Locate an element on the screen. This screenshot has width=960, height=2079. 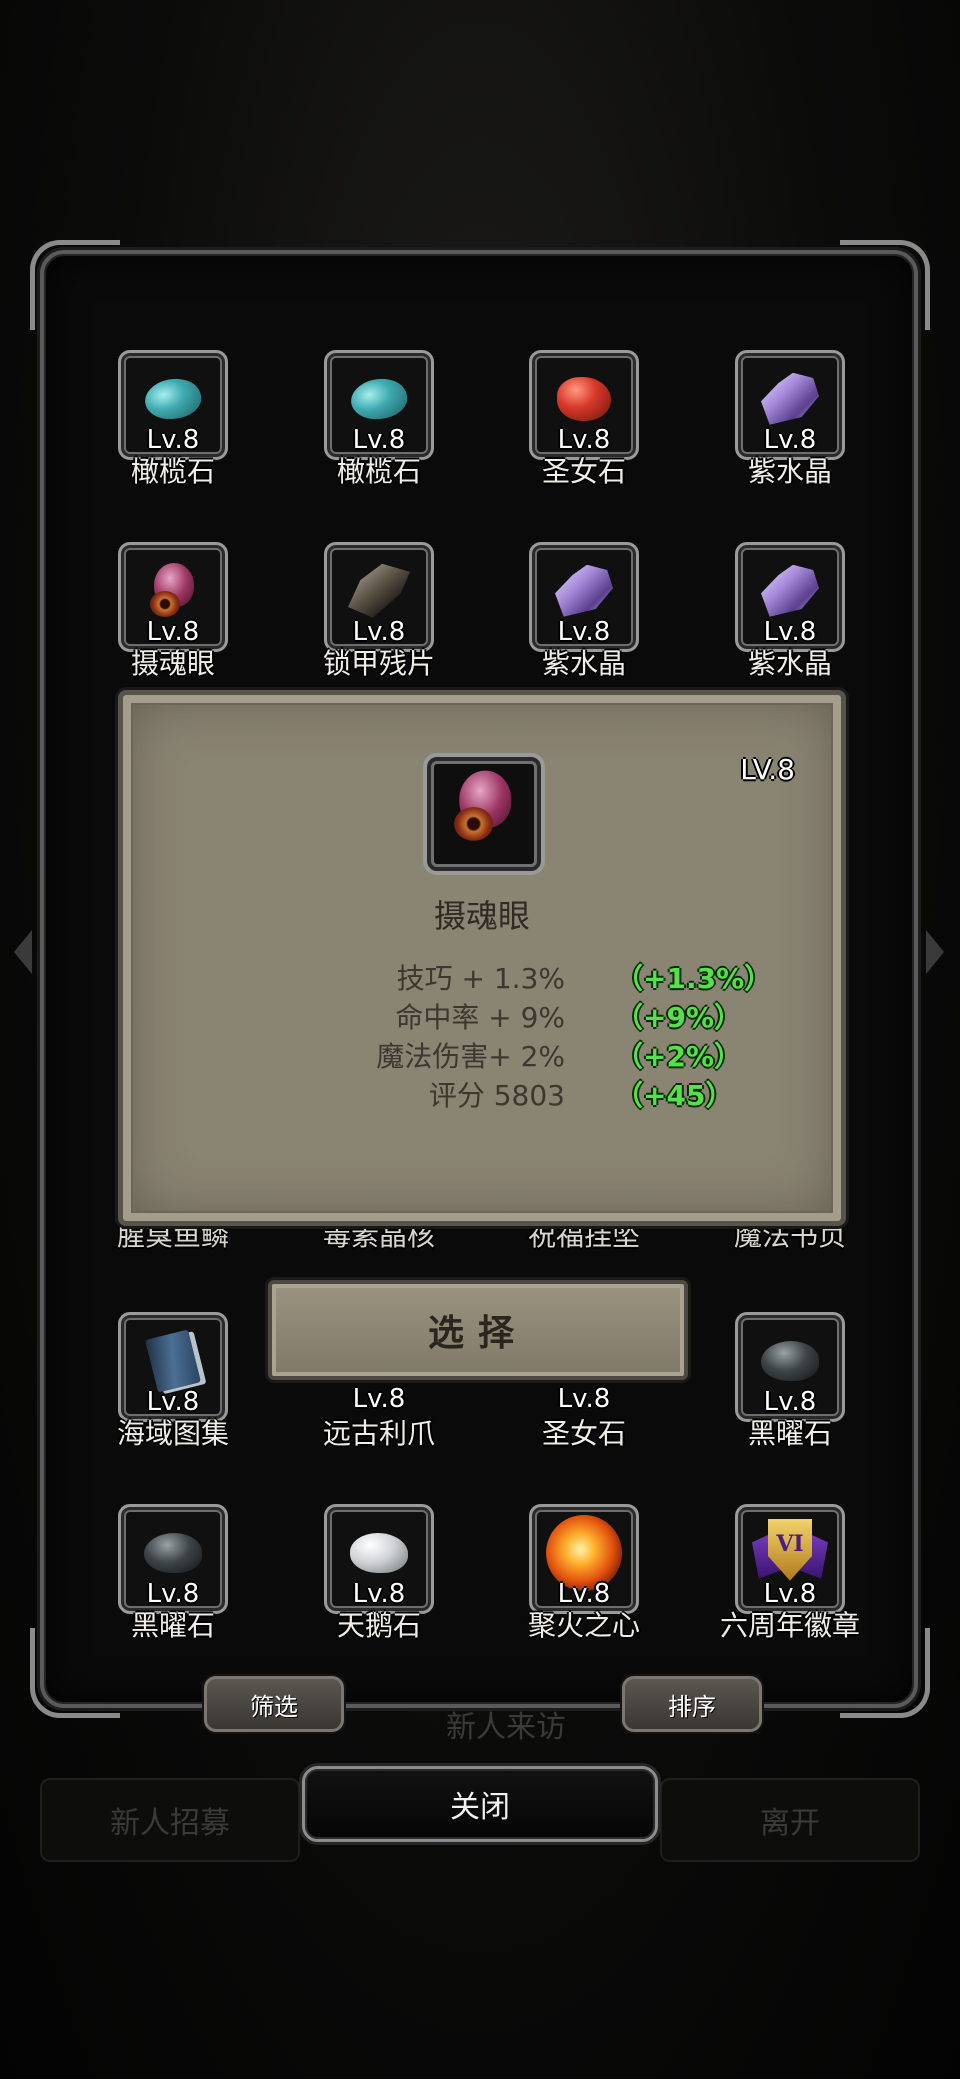
close-button: 关闭 is located at coordinates (480, 1804).